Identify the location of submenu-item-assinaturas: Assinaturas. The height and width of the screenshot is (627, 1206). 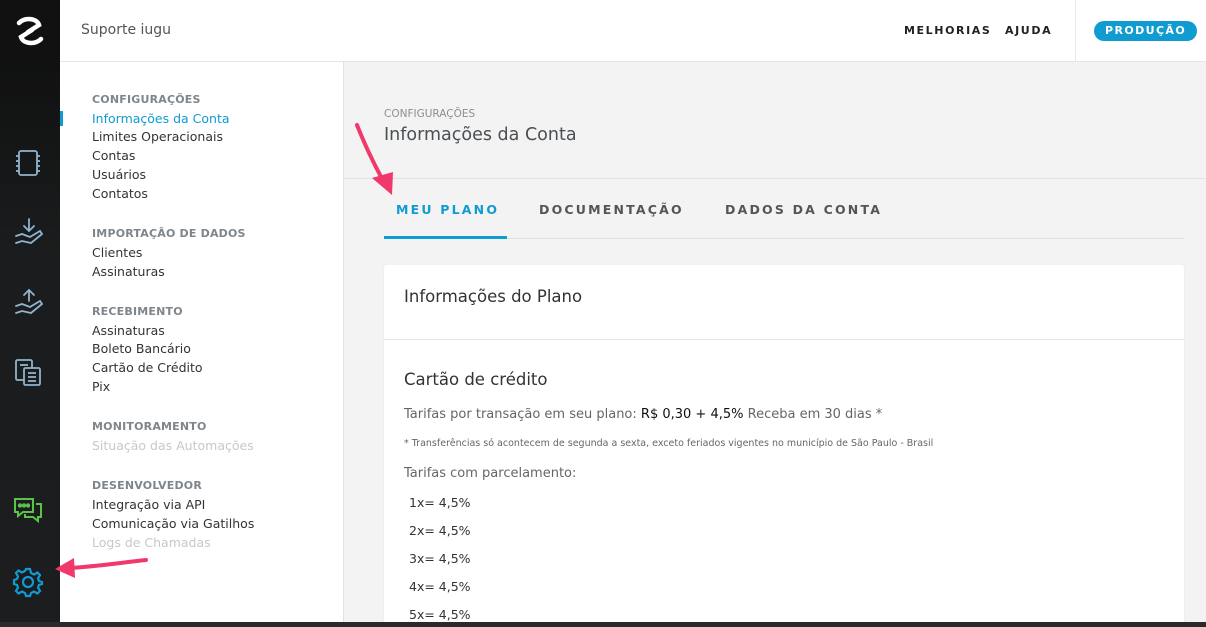
(128, 330).